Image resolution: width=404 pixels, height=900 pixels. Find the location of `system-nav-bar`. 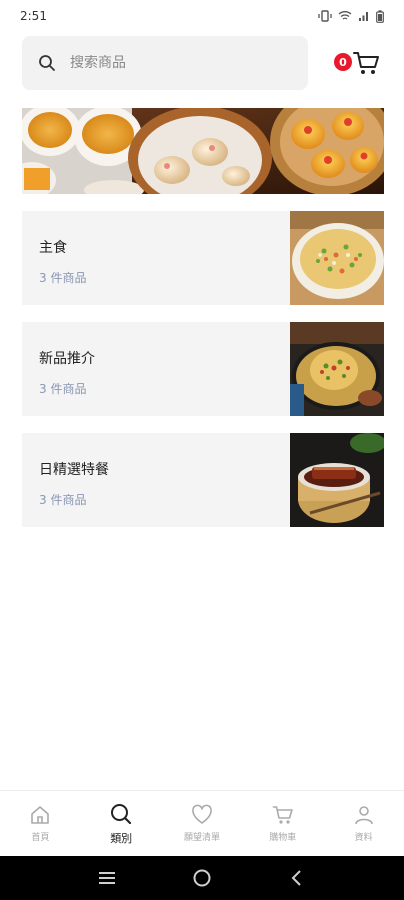

system-nav-bar is located at coordinates (202, 878).